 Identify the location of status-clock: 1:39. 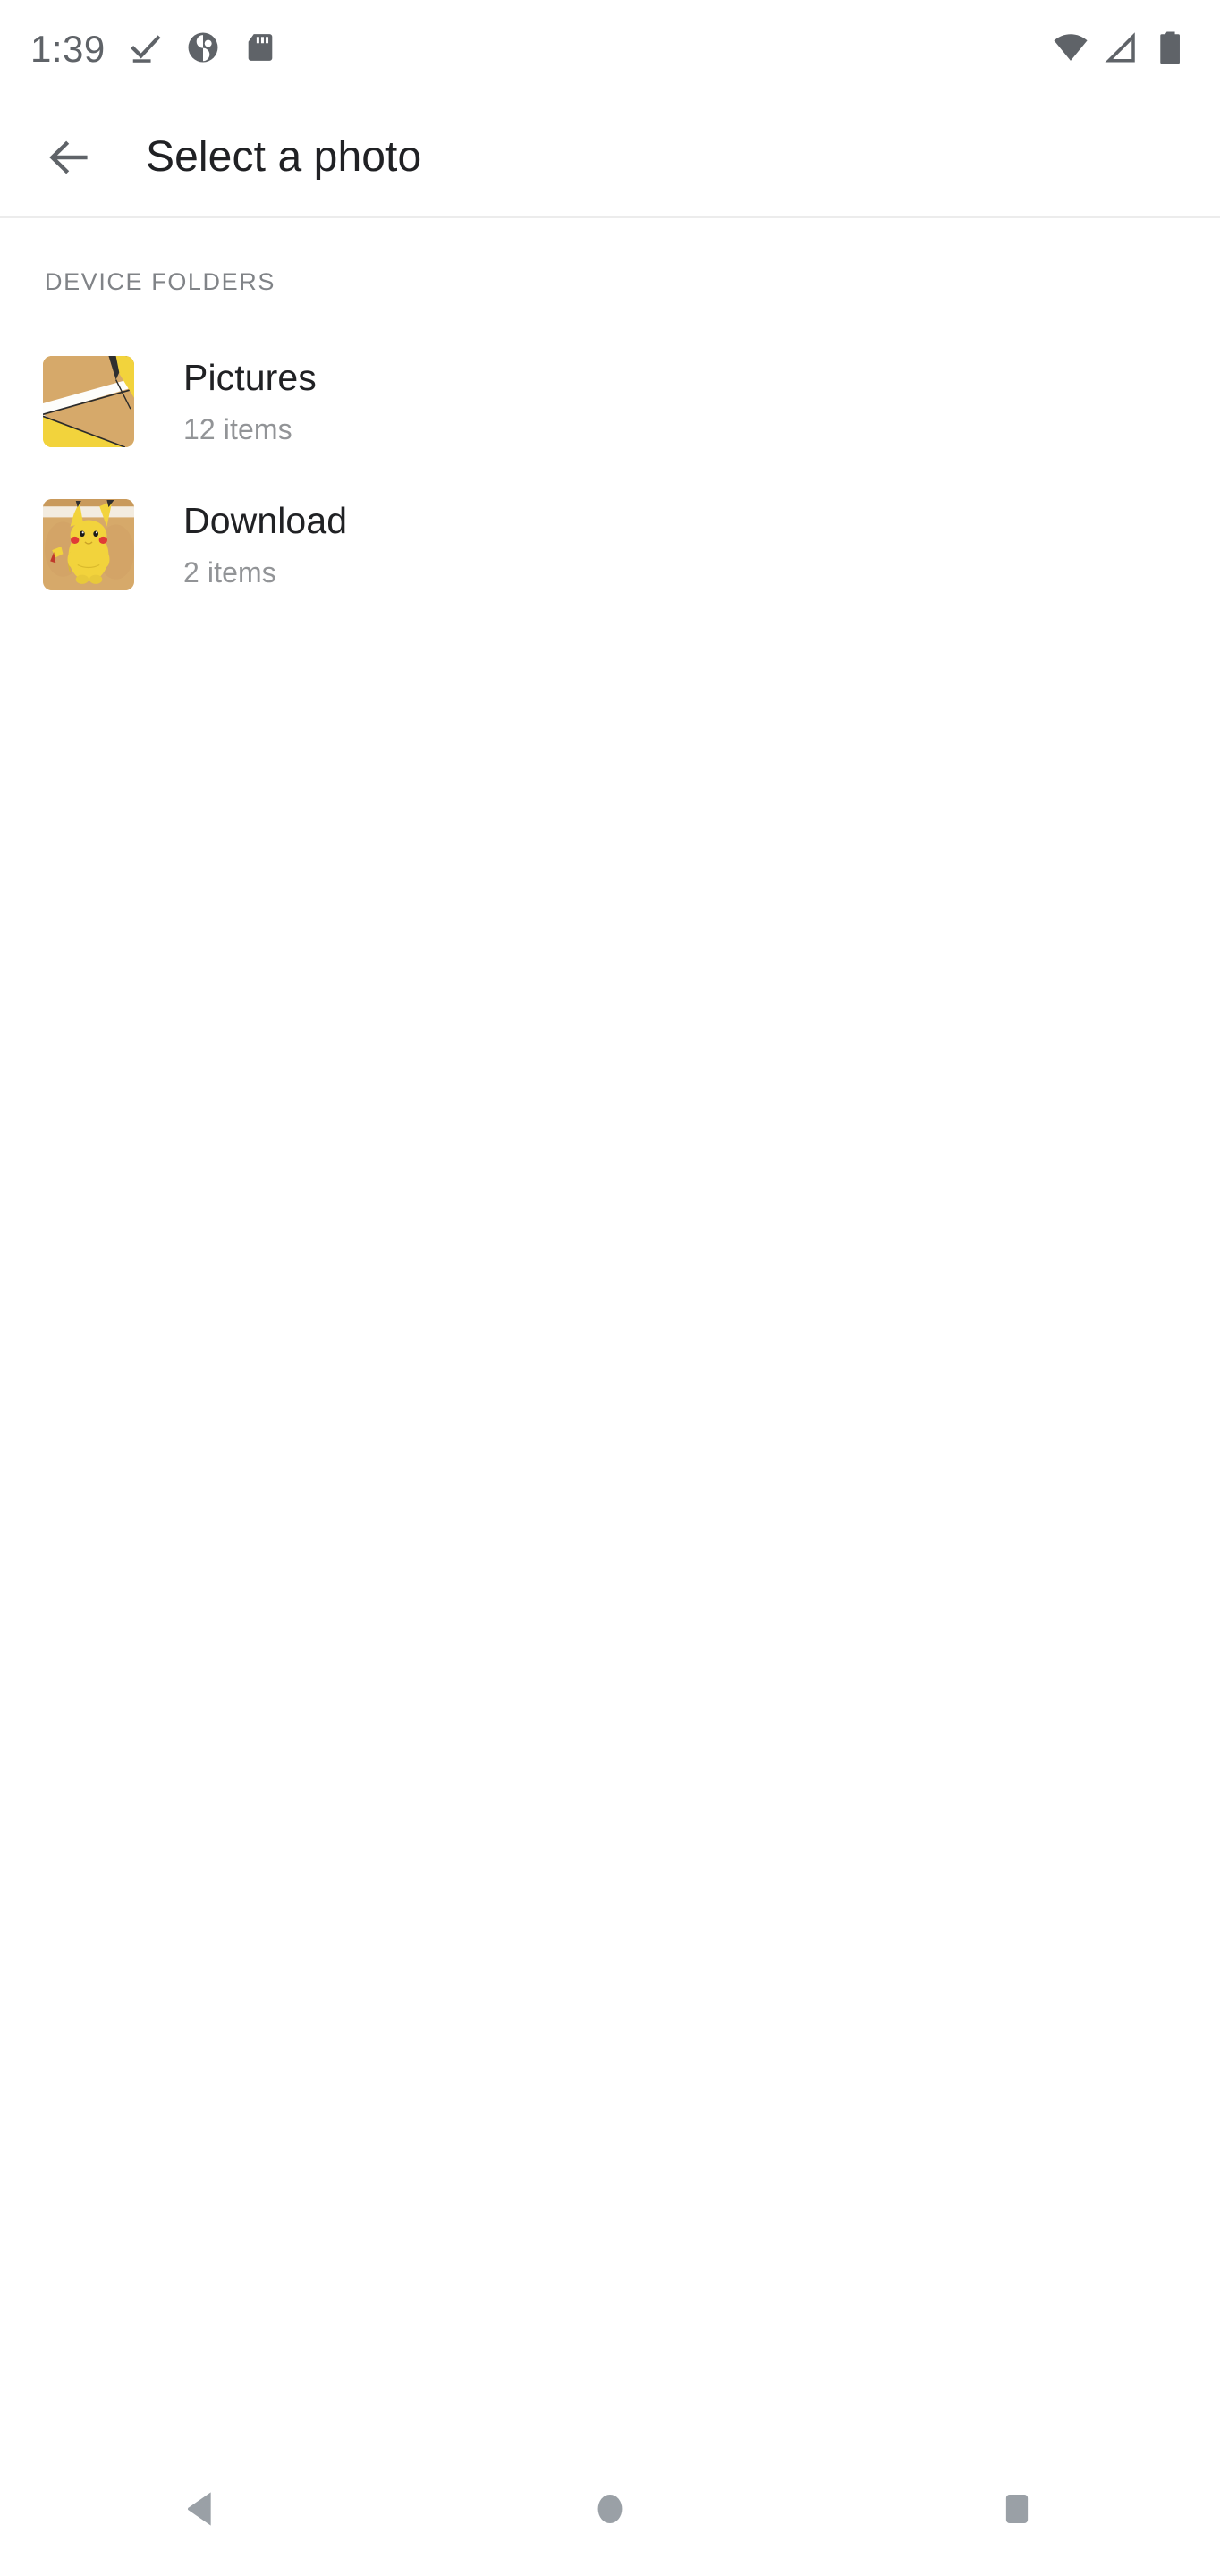
(68, 49).